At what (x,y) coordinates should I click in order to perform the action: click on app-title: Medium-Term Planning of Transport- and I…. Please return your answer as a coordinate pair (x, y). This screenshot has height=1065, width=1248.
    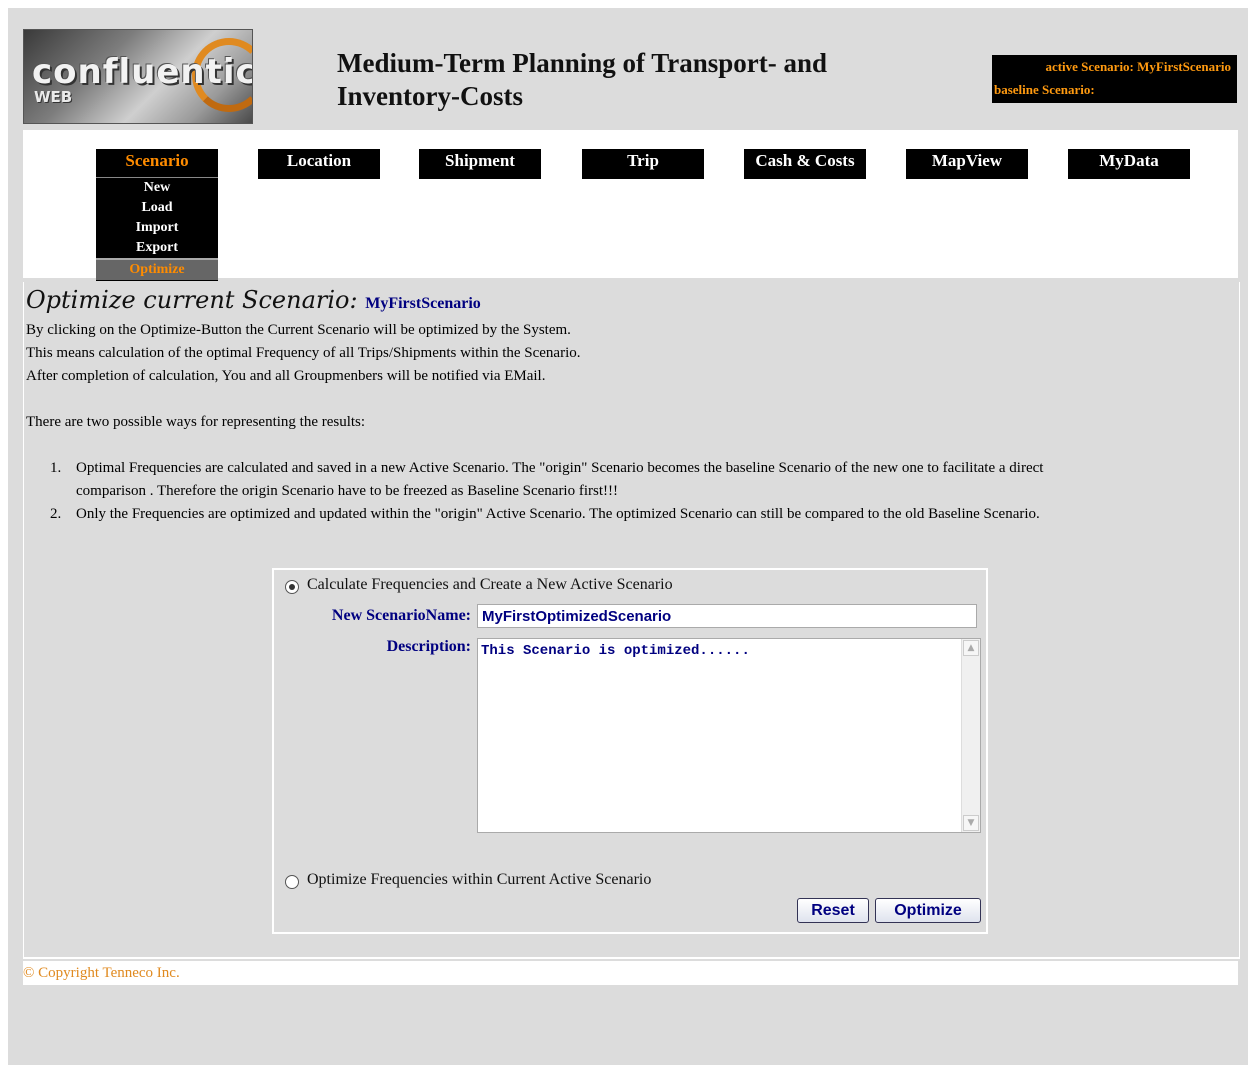
    Looking at the image, I should click on (617, 80).